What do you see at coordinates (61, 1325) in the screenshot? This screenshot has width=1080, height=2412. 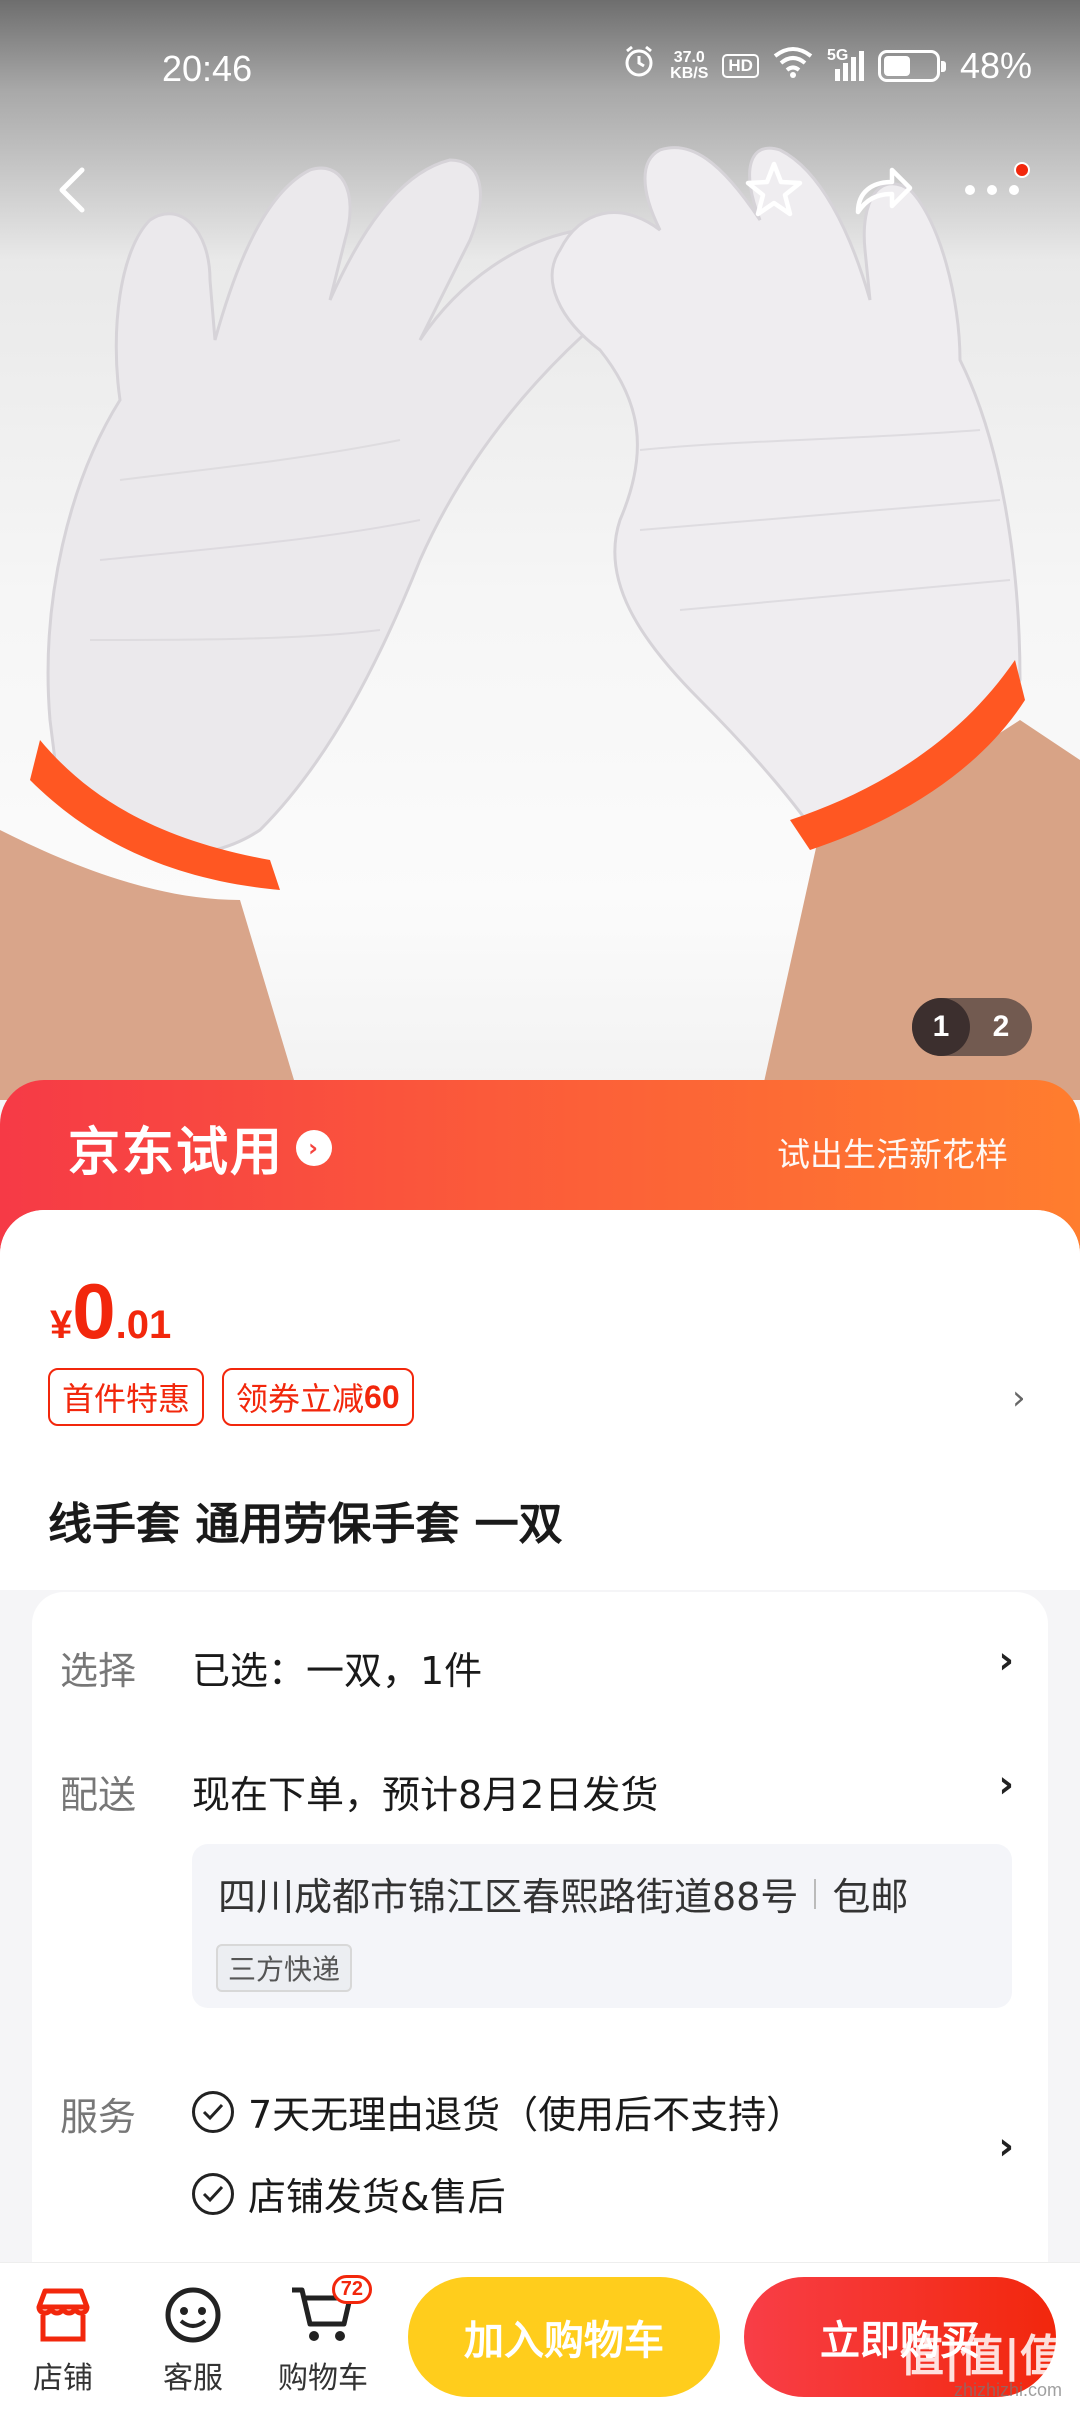 I see `price-symbol: ¥` at bounding box center [61, 1325].